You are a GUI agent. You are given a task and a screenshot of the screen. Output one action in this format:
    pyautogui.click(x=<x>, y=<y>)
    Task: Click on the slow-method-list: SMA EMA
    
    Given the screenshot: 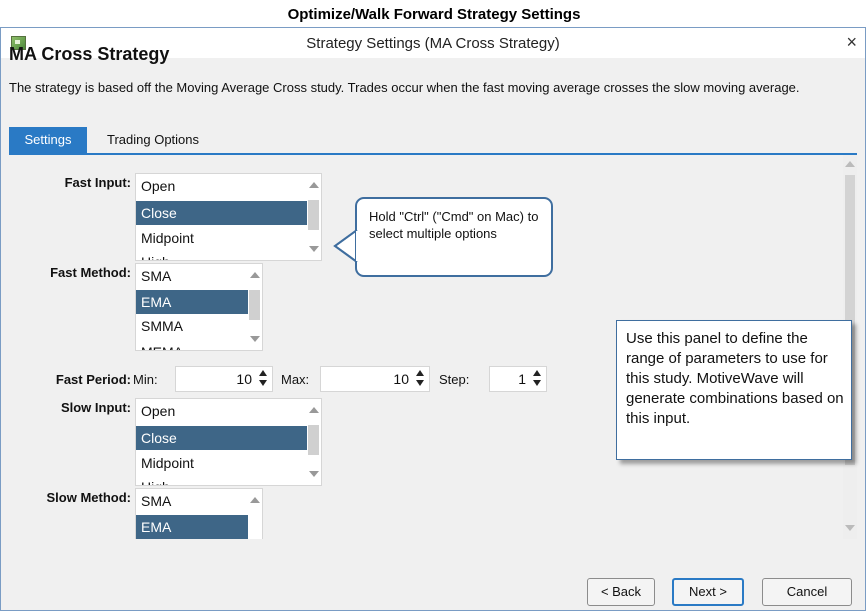 What is the action you would take?
    pyautogui.click(x=199, y=513)
    